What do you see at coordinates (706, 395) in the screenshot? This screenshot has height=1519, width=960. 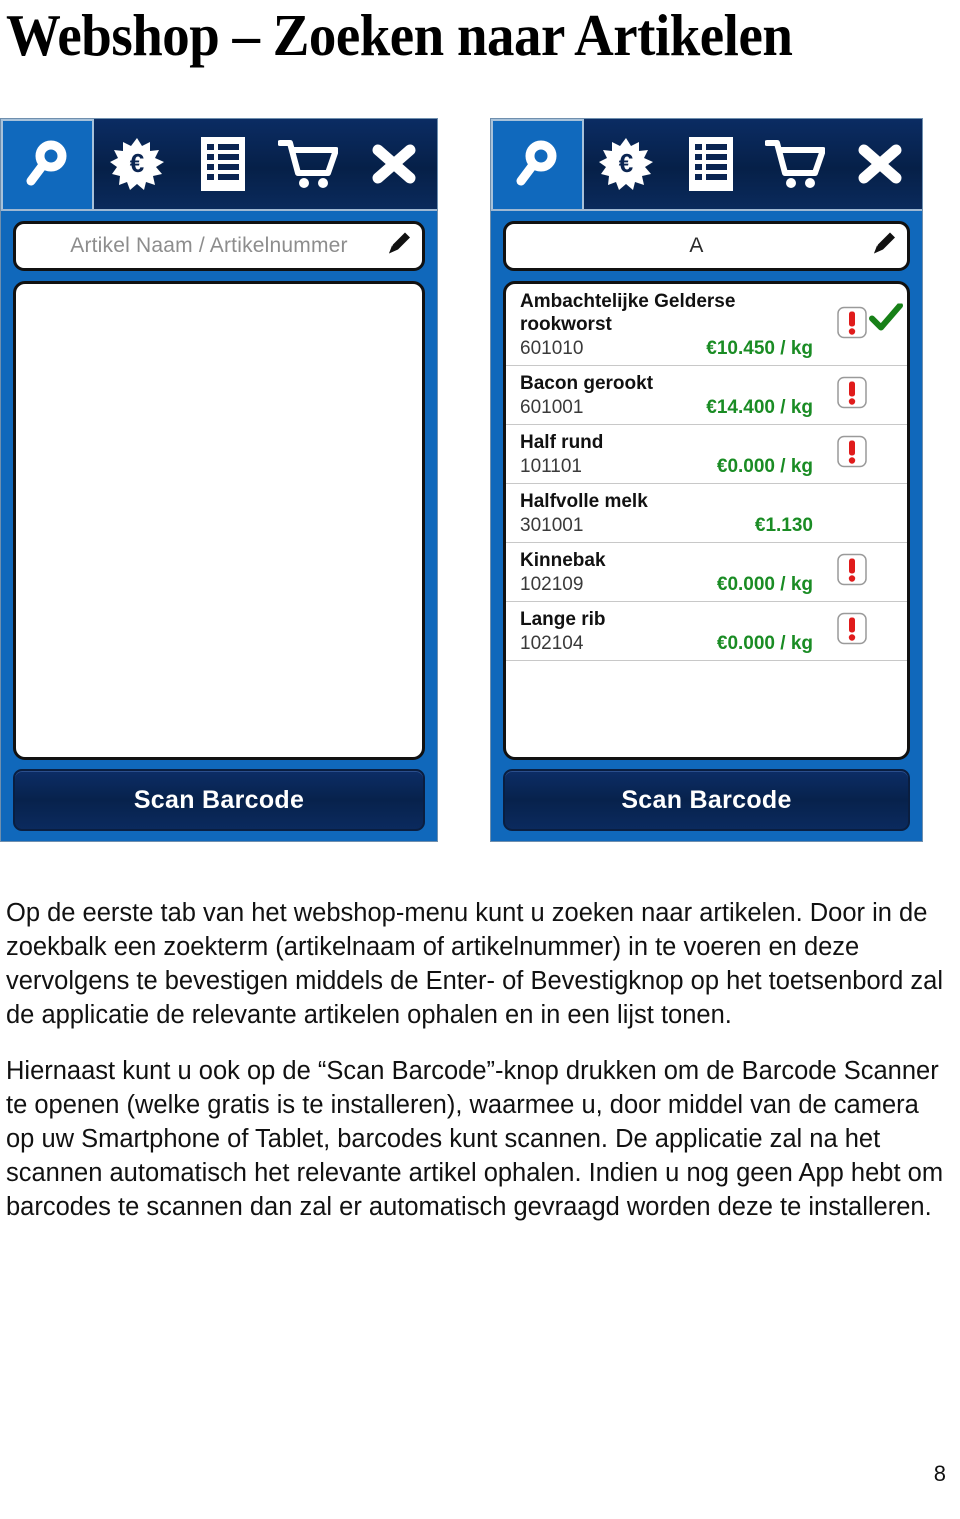 I see `table-row: Bacon gerookt 601001 €14.400 / kg` at bounding box center [706, 395].